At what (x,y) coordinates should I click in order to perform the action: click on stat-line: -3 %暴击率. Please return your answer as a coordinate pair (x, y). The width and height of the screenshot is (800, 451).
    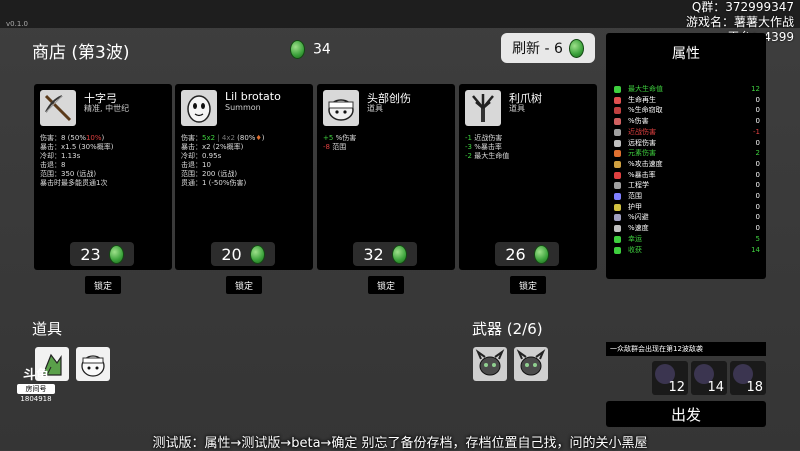
    Looking at the image, I should click on (483, 147).